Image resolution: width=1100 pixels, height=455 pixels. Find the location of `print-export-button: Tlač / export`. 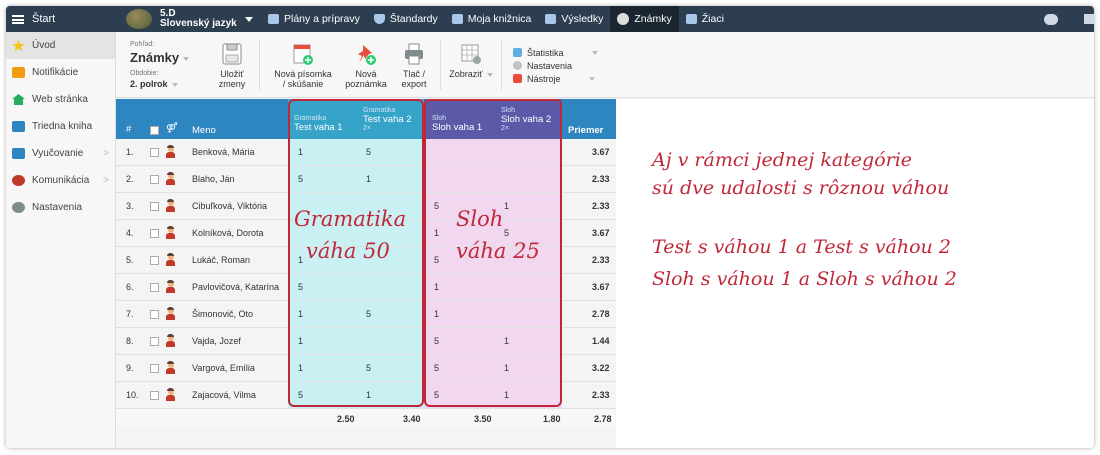

print-export-button: Tlač / export is located at coordinates (414, 65).